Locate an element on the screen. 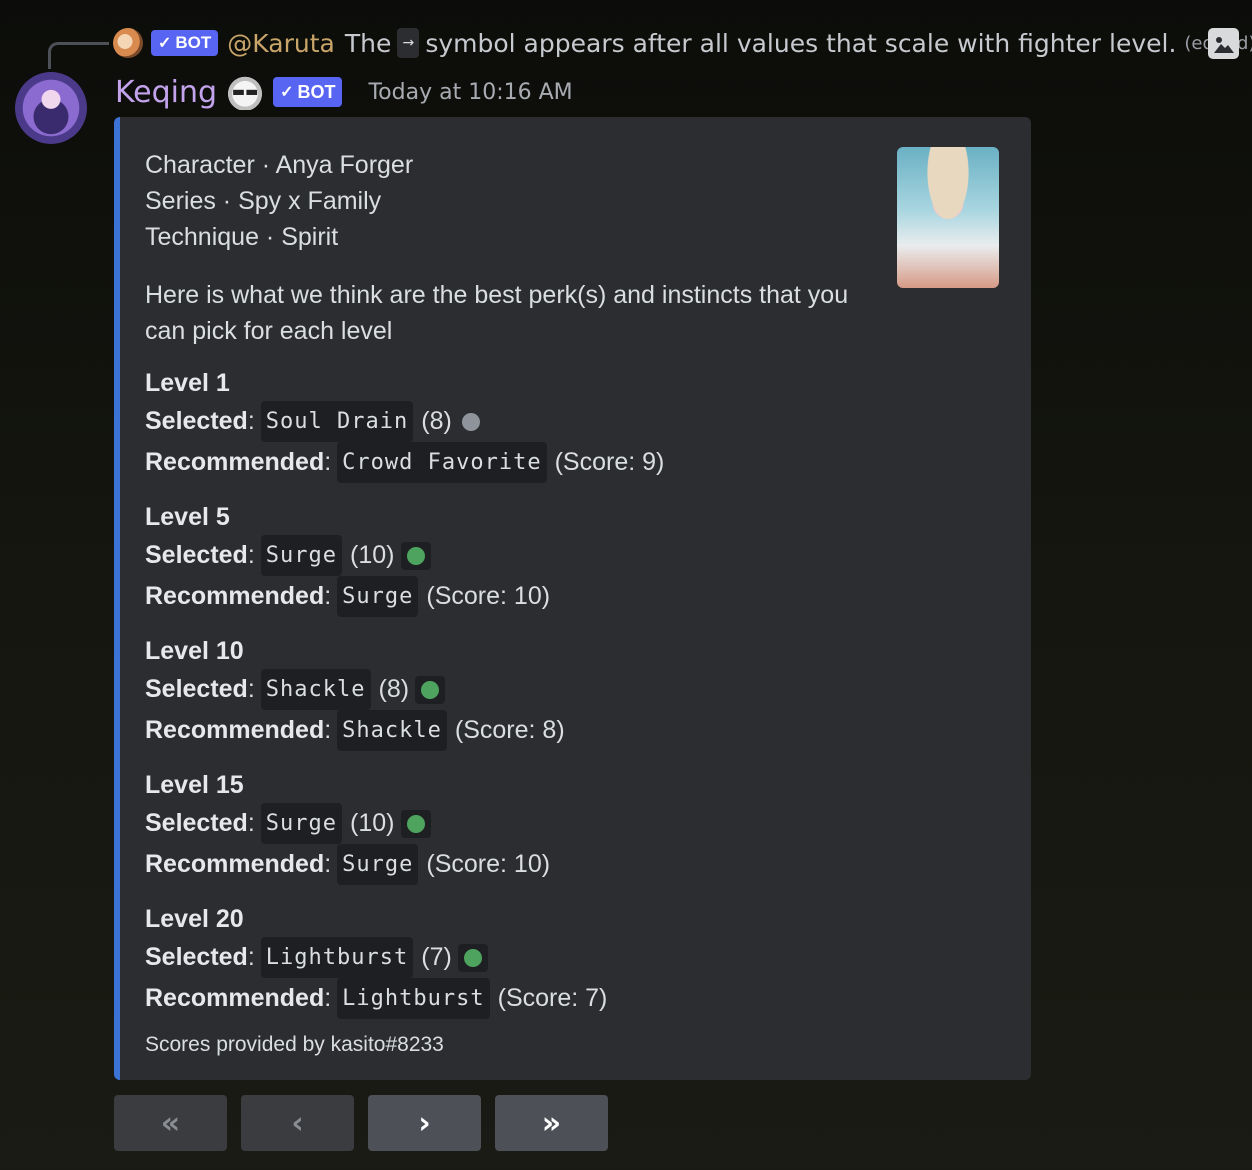  recommended-line: Recommended: Crowd Favorite (Score: 9) is located at coordinates (505, 462).